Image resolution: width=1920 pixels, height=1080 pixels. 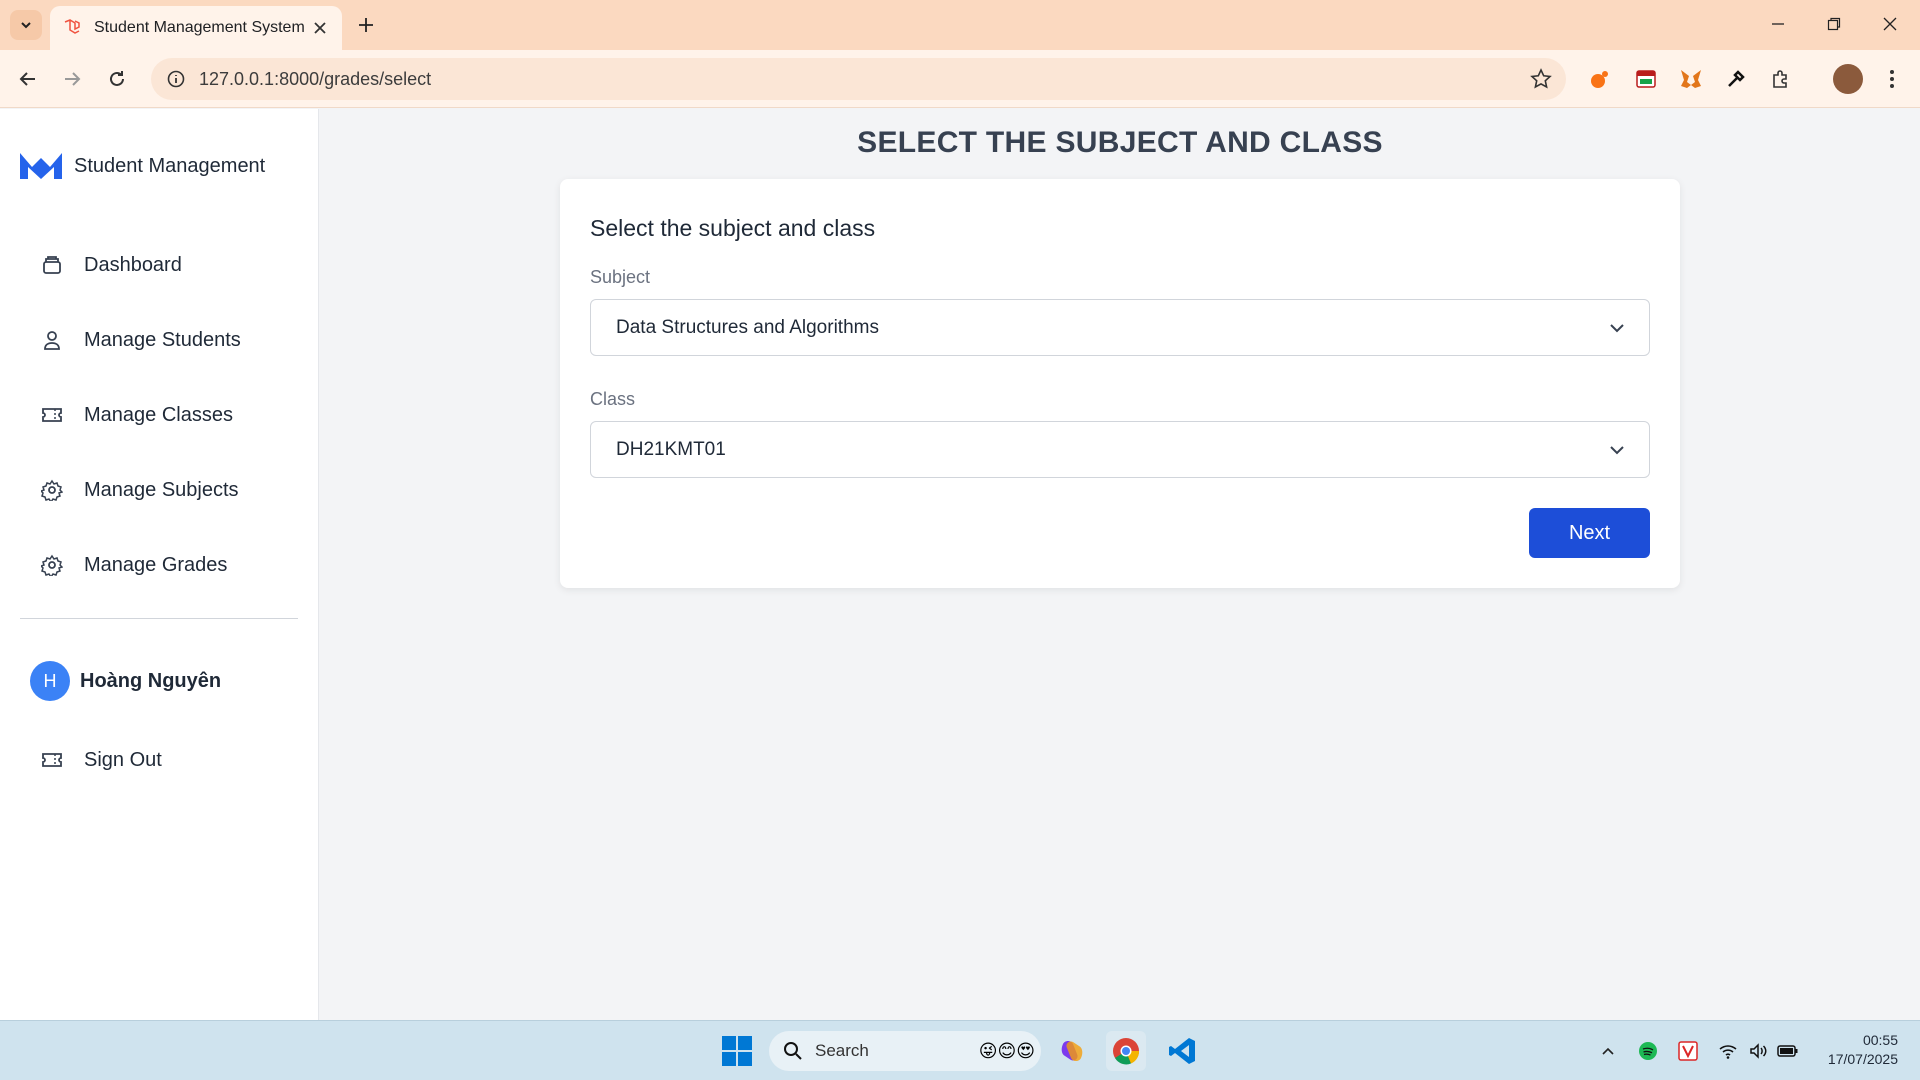 What do you see at coordinates (858, 79) in the screenshot?
I see `address-bar: 127.0.0.1:8000/grades/select` at bounding box center [858, 79].